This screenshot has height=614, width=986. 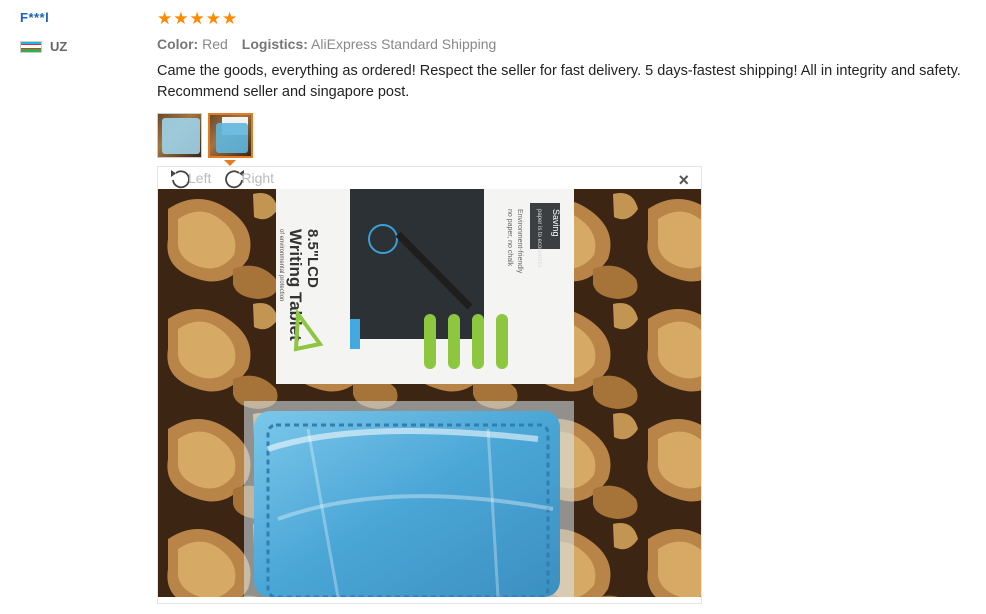 I want to click on rotate-right-button: Right, so click(x=247, y=178).